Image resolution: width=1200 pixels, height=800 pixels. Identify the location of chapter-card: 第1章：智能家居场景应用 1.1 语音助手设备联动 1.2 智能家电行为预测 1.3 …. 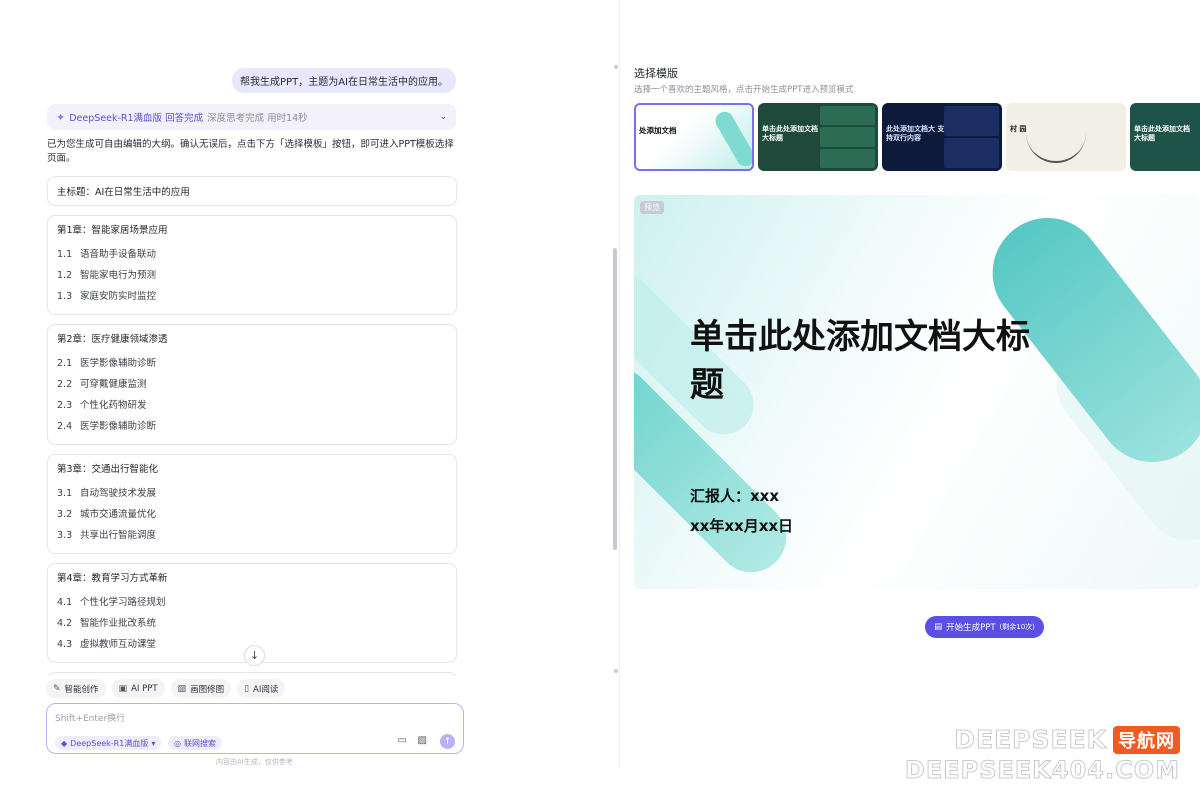
(252, 265).